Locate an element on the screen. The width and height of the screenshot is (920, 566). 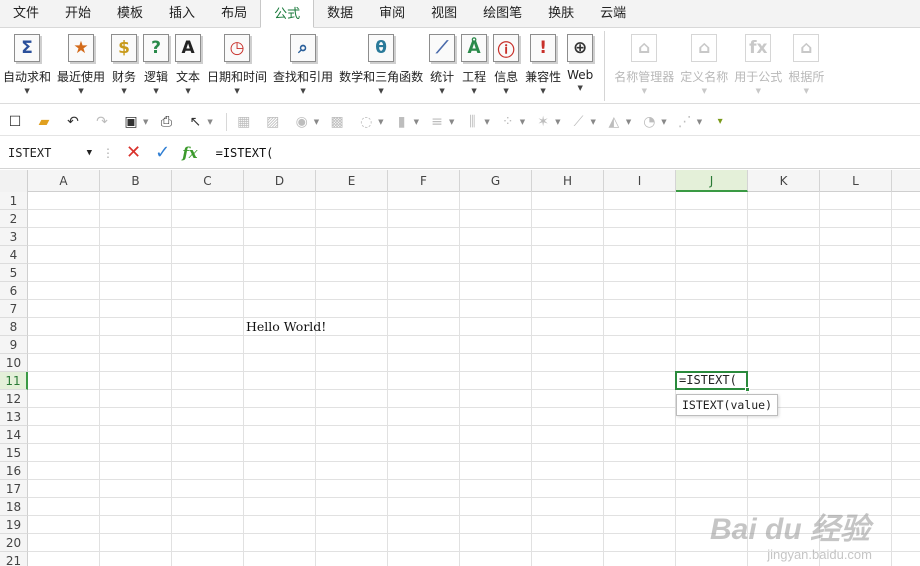
screenshot-dropdown-icon: ▼ is located at coordinates (316, 122).